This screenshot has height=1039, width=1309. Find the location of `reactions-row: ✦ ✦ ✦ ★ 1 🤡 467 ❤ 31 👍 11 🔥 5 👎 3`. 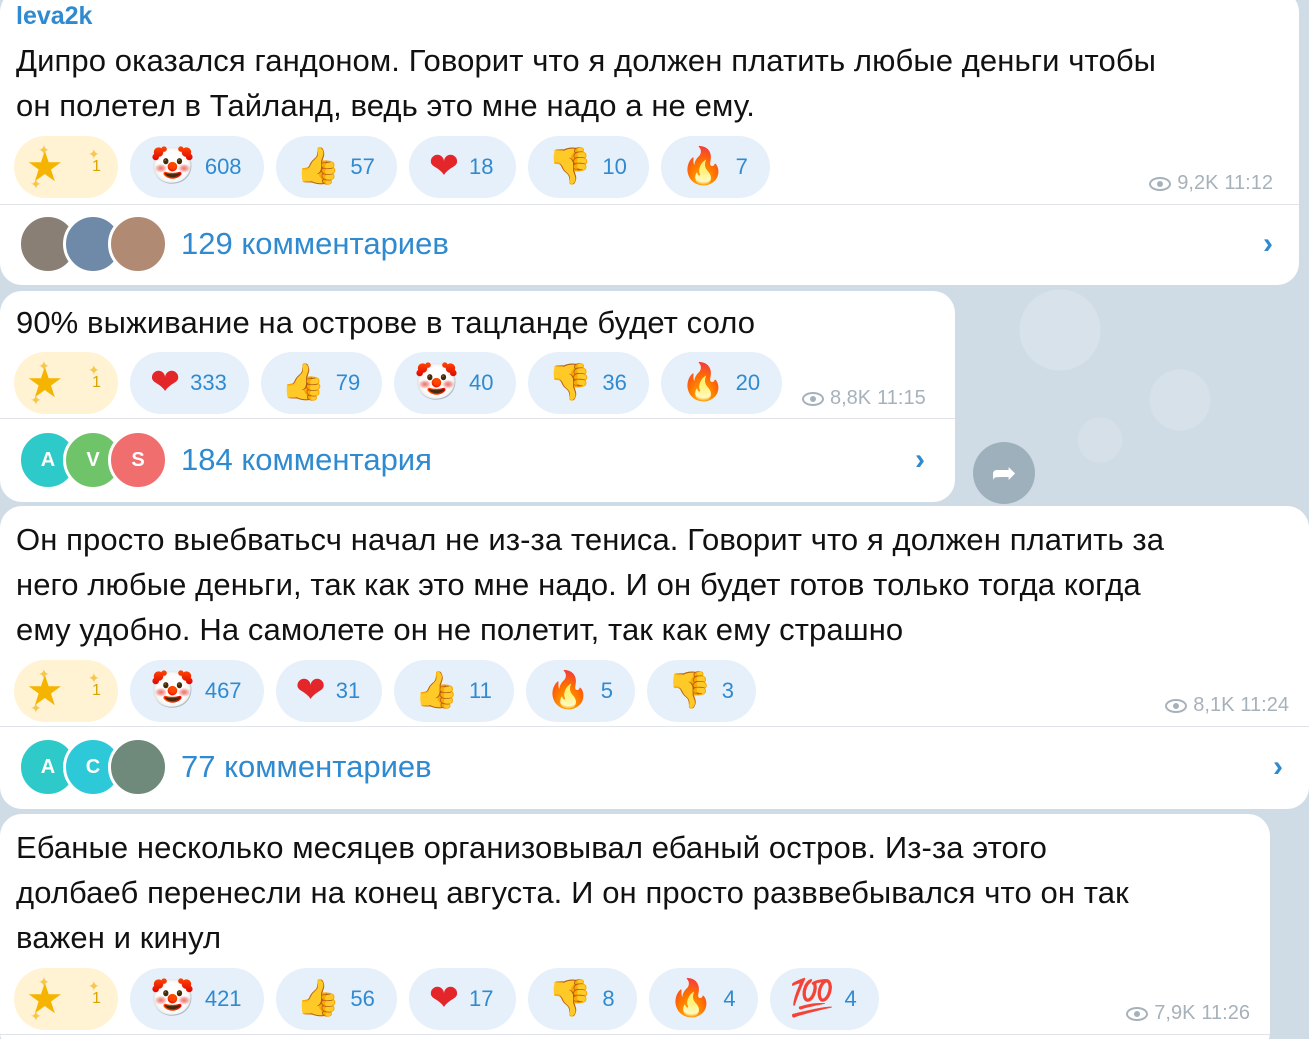

reactions-row: ✦ ✦ ✦ ★ 1 🤡 467 ❤ 31 👍 11 🔥 5 👎 3 is located at coordinates (385, 691).